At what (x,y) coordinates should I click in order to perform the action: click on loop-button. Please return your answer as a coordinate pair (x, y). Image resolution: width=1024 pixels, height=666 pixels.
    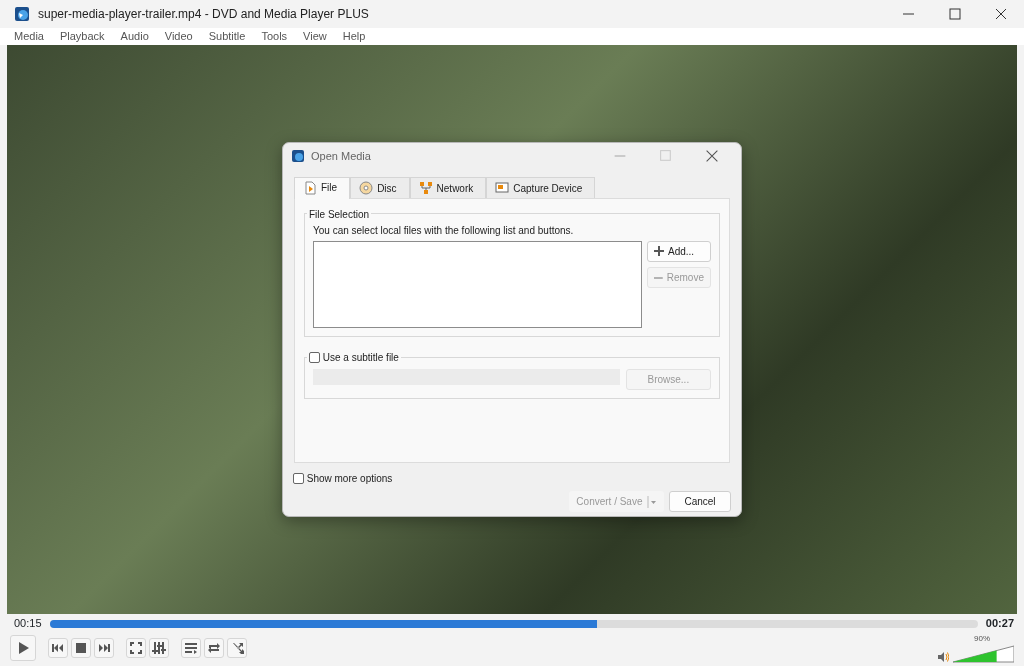
    Looking at the image, I should click on (214, 647).